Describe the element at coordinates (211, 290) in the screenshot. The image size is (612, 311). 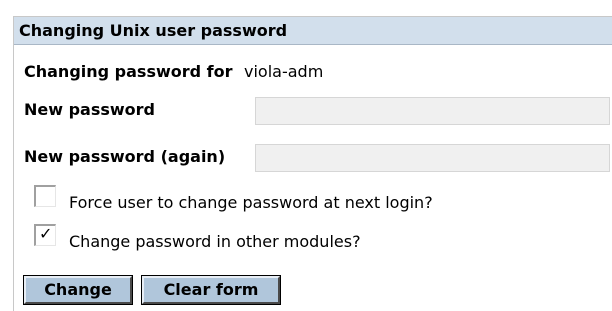
I see `clear-form-button: Clear form` at that location.